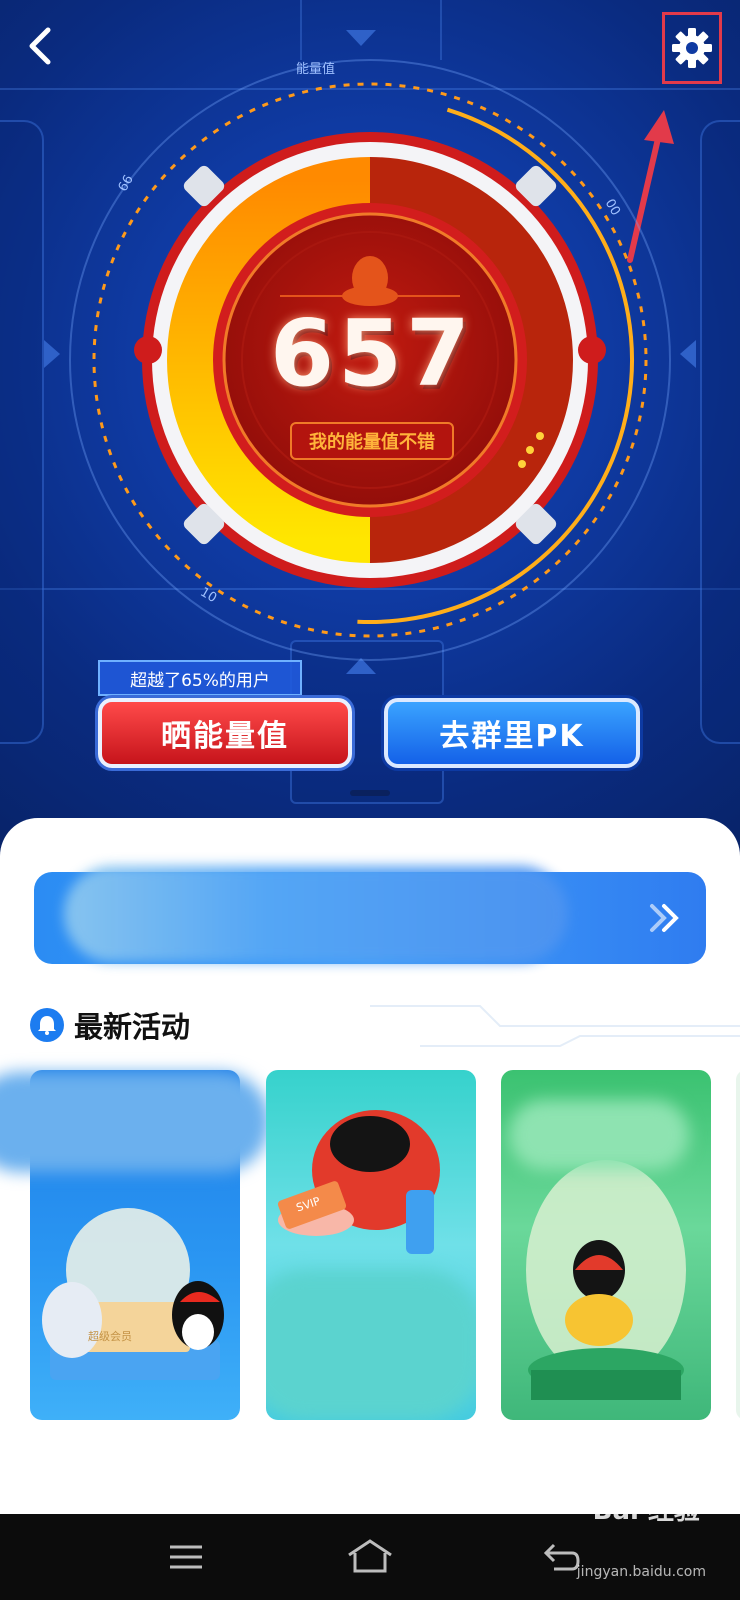 This screenshot has height=1600, width=740. I want to click on energy-rating-tag: 我的能量值不错, so click(372, 441).